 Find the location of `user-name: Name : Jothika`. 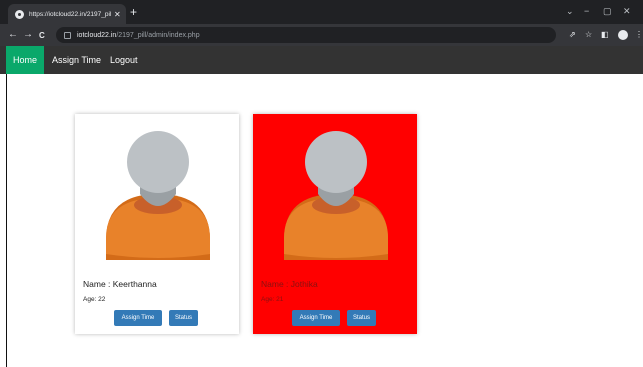

user-name: Name : Jothika is located at coordinates (289, 284).